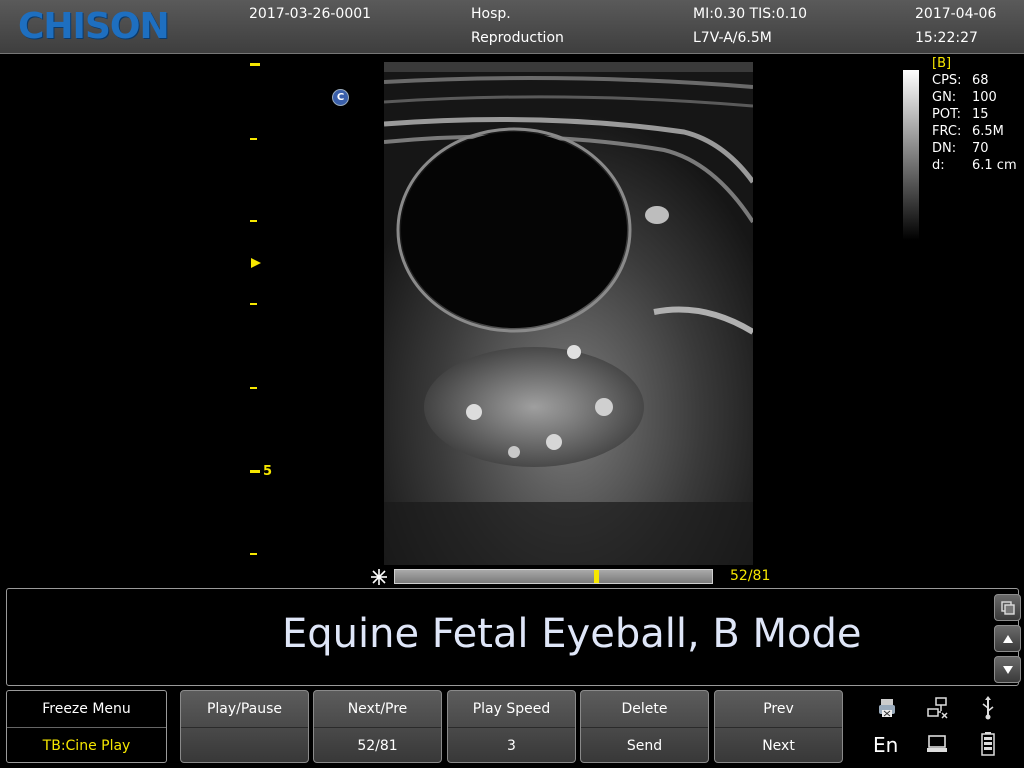  I want to click on scroll-up-button, so click(1007, 638).